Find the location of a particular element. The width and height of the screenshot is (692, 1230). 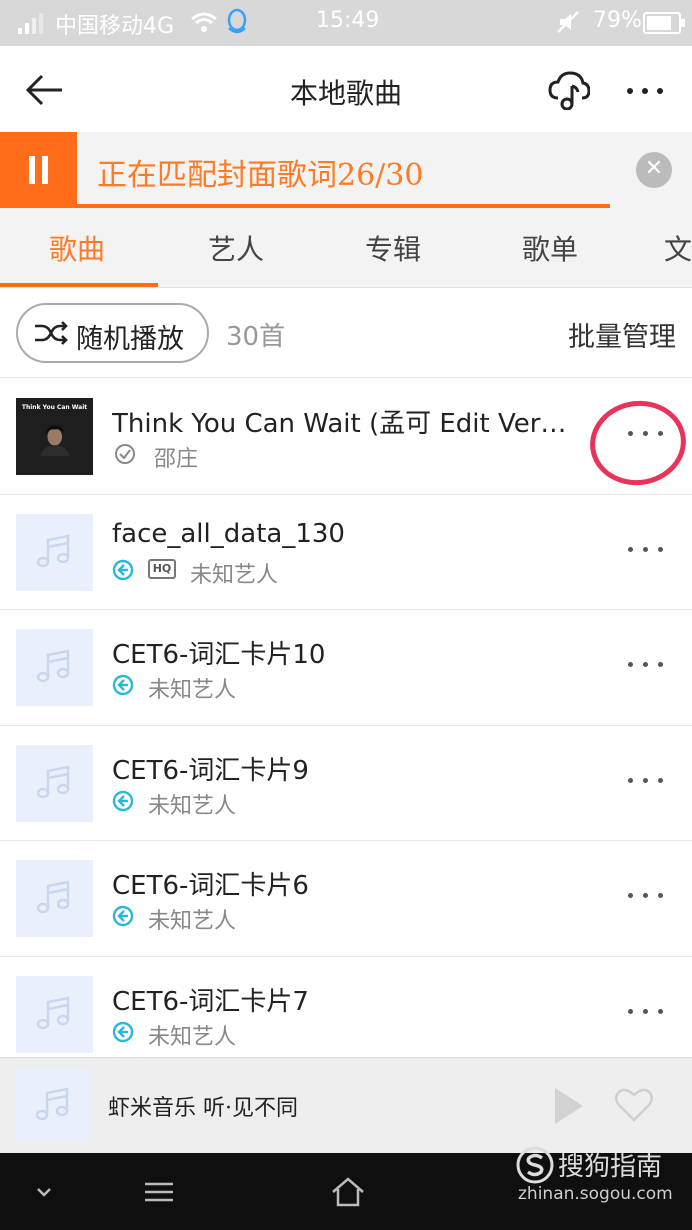

album-cover: Think You Can Wait is located at coordinates (54, 436).